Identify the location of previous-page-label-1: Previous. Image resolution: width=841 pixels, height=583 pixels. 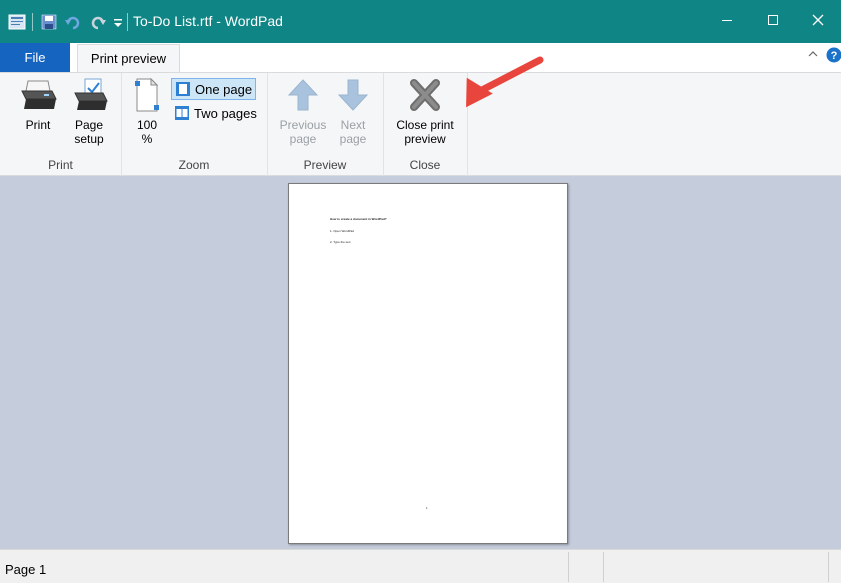
(303, 125).